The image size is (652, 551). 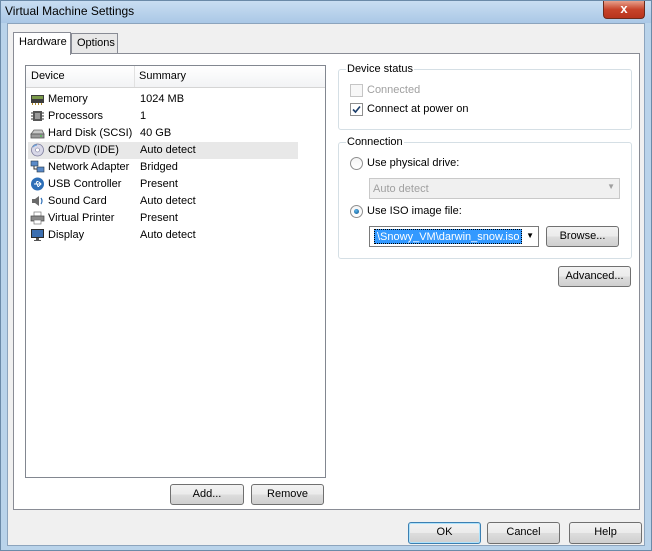 What do you see at coordinates (37, 100) in the screenshot?
I see `memory-icon` at bounding box center [37, 100].